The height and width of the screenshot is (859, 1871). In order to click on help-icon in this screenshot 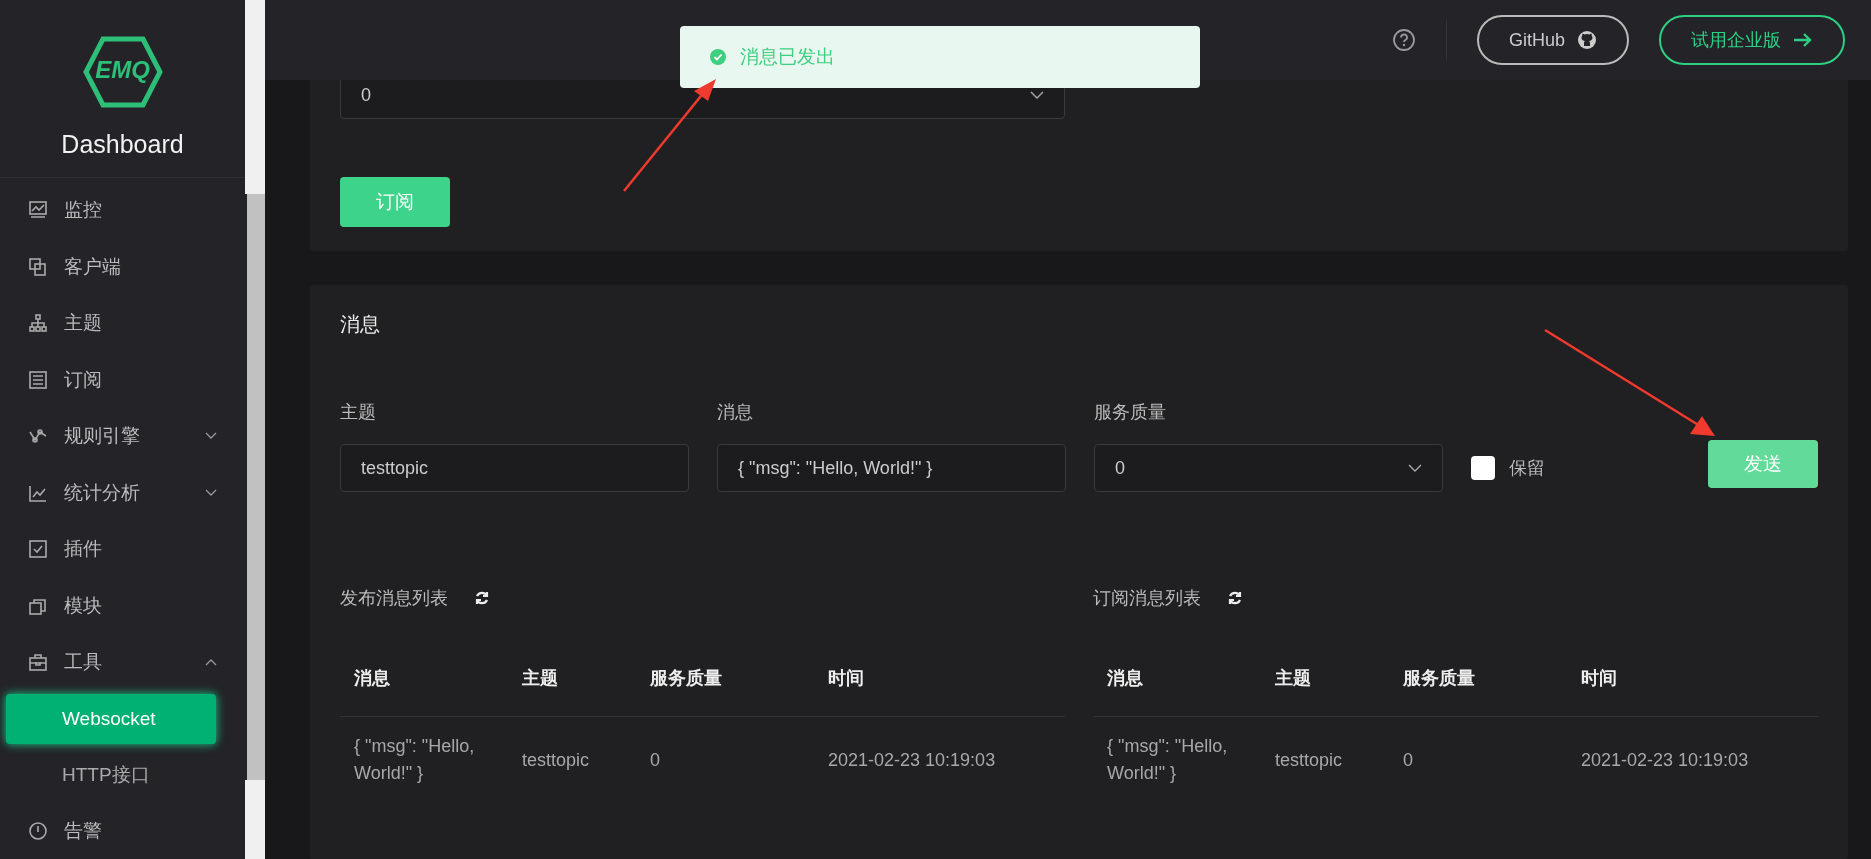, I will do `click(1403, 40)`.